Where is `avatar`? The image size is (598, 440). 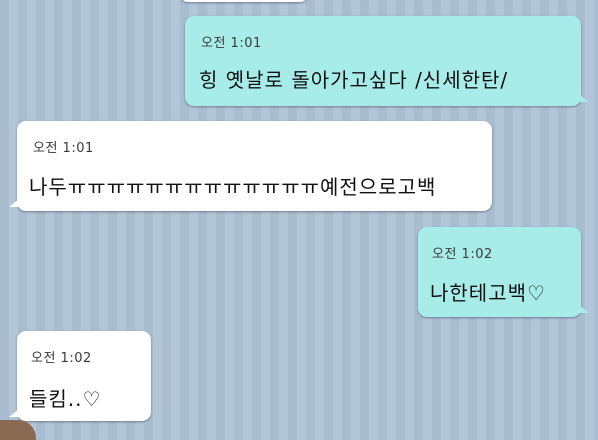
avatar is located at coordinates (18, 430).